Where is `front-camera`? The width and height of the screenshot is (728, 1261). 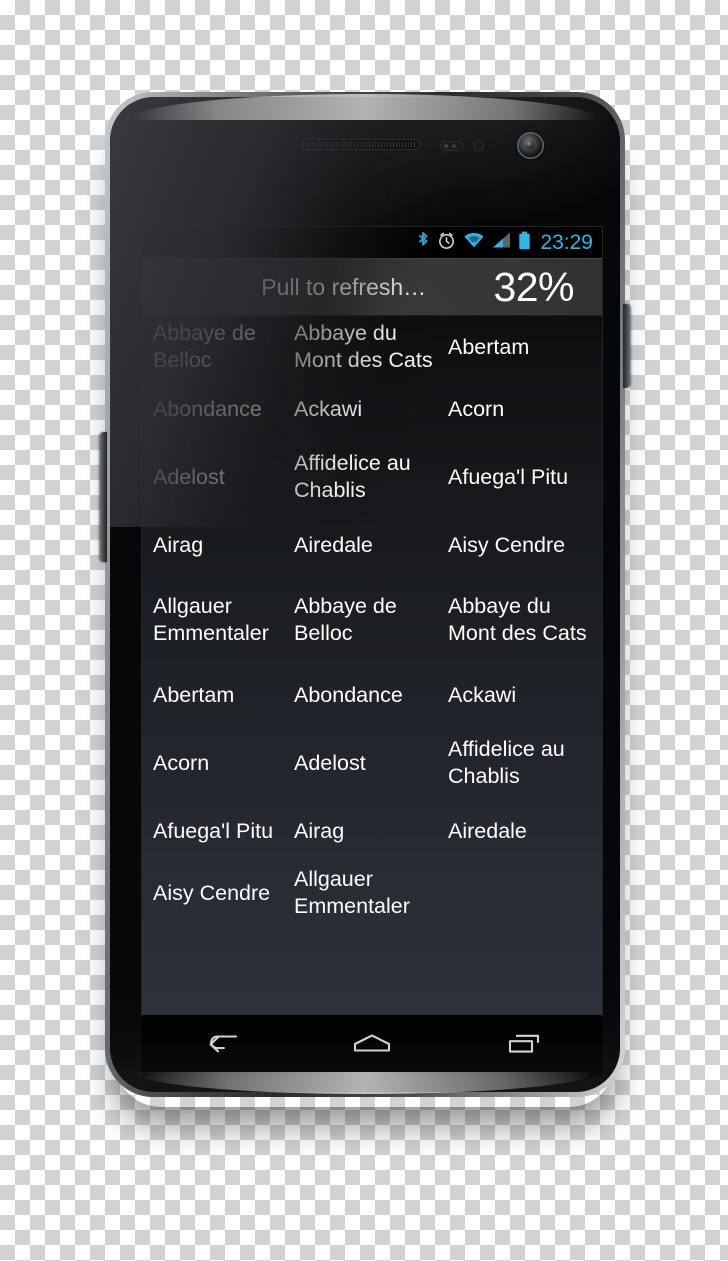
front-camera is located at coordinates (530, 145).